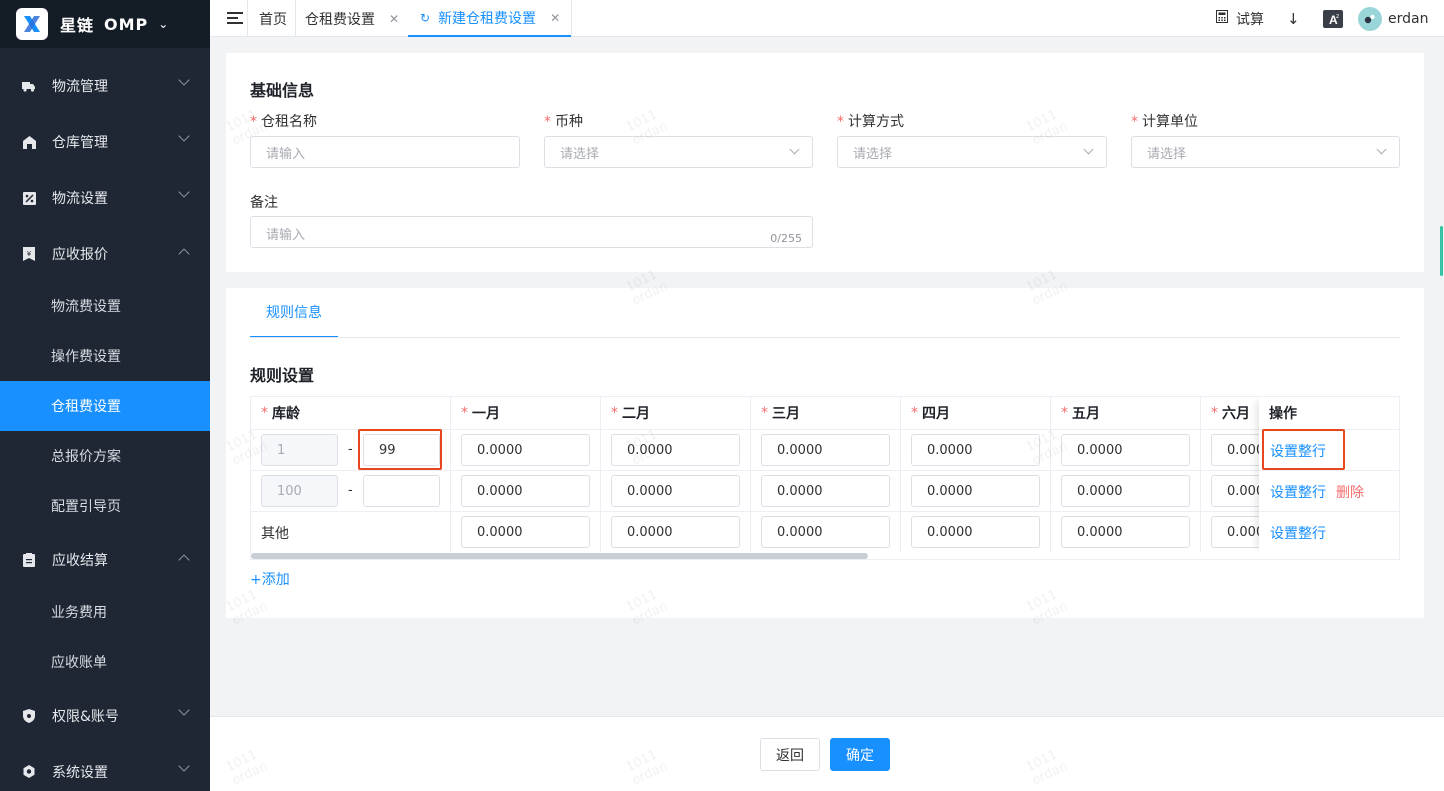 This screenshot has height=791, width=1444. What do you see at coordinates (972, 152) in the screenshot?
I see `calc-method-select: 请选择` at bounding box center [972, 152].